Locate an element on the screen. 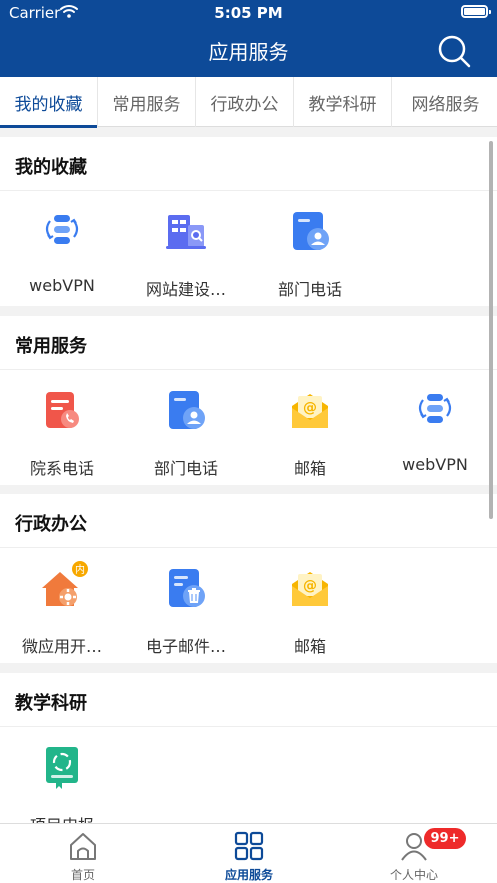 Image resolution: width=497 pixels, height=883 pixels. status-time: 5:05 PM is located at coordinates (248, 13).